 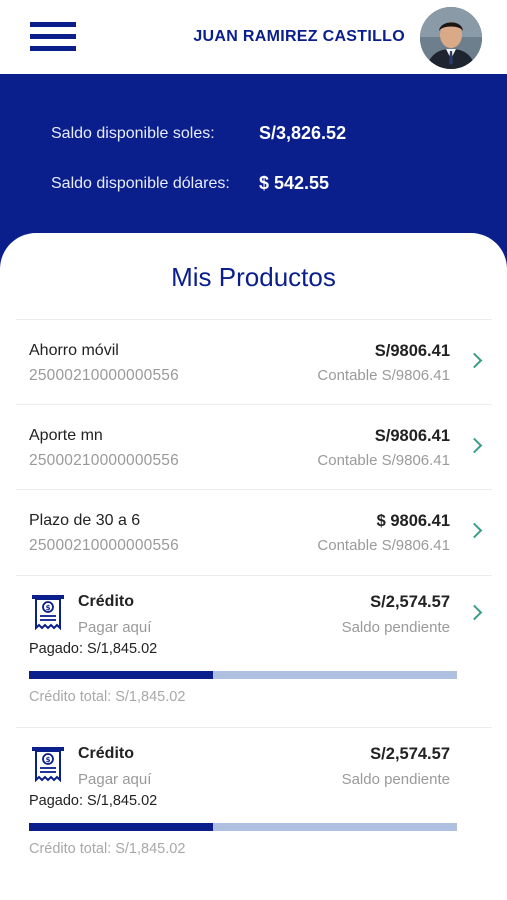 What do you see at coordinates (53, 37) in the screenshot?
I see `hamburger-menu-icon` at bounding box center [53, 37].